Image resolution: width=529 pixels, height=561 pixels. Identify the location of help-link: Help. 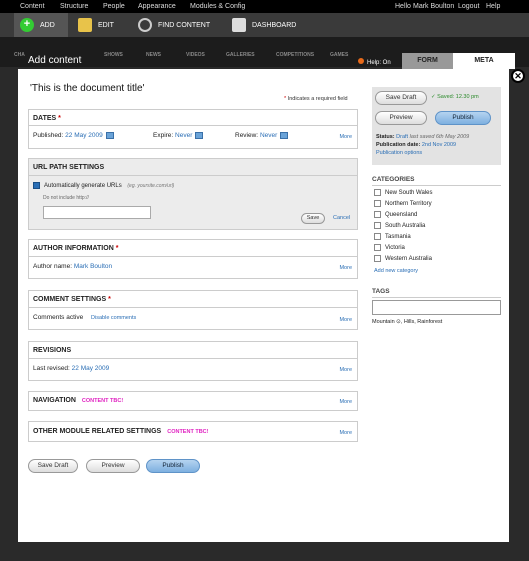
(493, 6).